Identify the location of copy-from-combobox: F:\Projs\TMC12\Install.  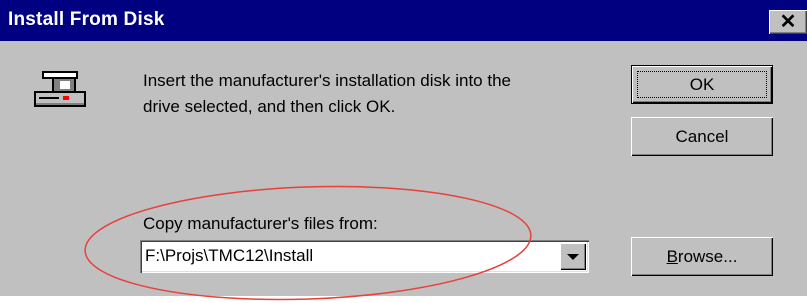
(364, 256).